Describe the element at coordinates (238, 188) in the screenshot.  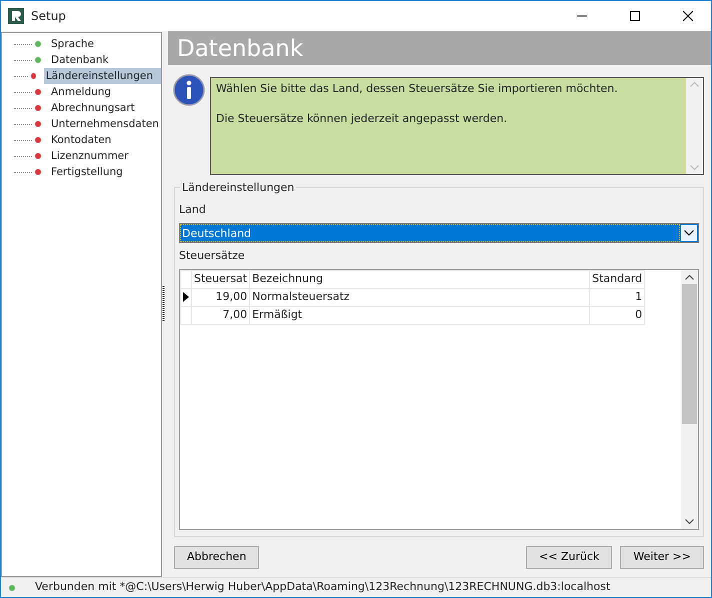
I see `group-title: Ländereinstellungen` at that location.